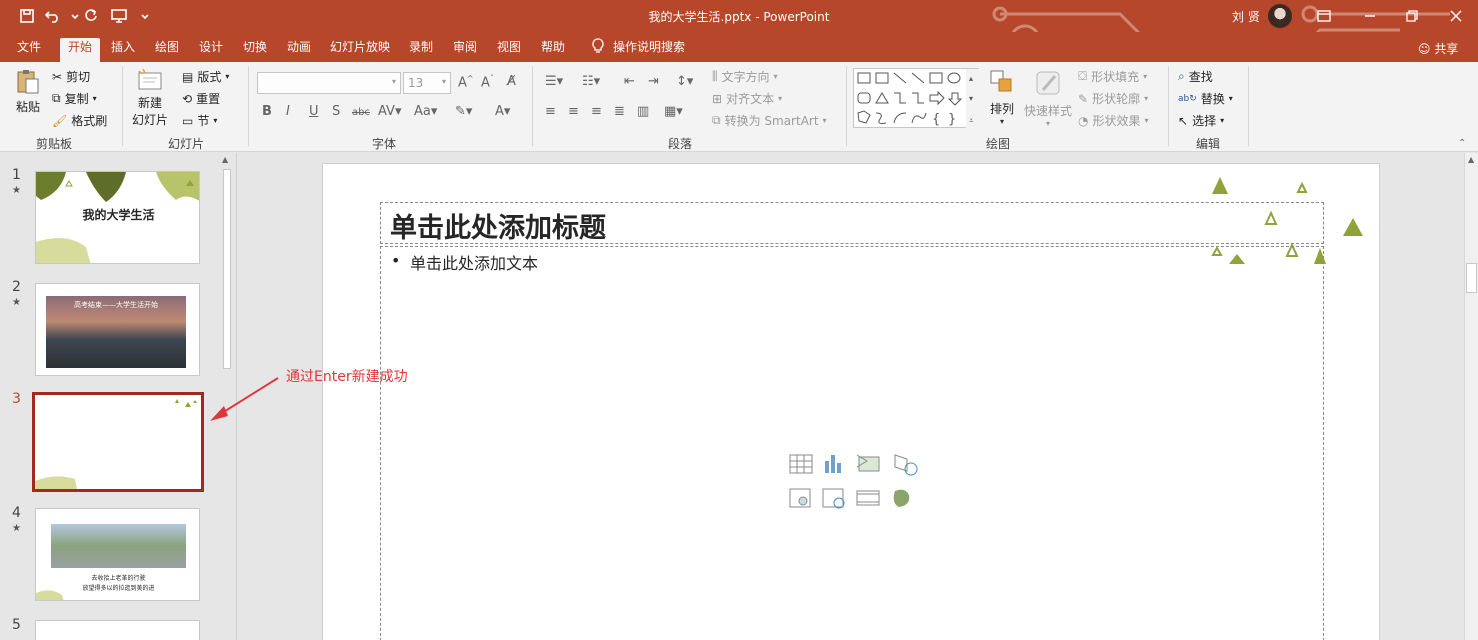  Describe the element at coordinates (465, 50) in the screenshot. I see `tab-review: 审阅` at that location.